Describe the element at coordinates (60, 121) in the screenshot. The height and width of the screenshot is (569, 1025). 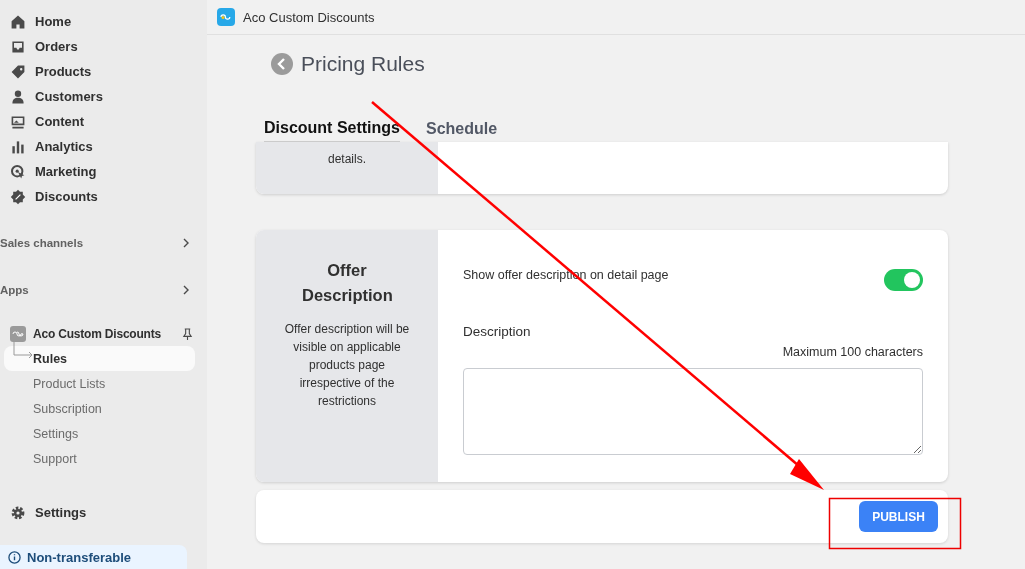
I see `nav-link: Content` at that location.